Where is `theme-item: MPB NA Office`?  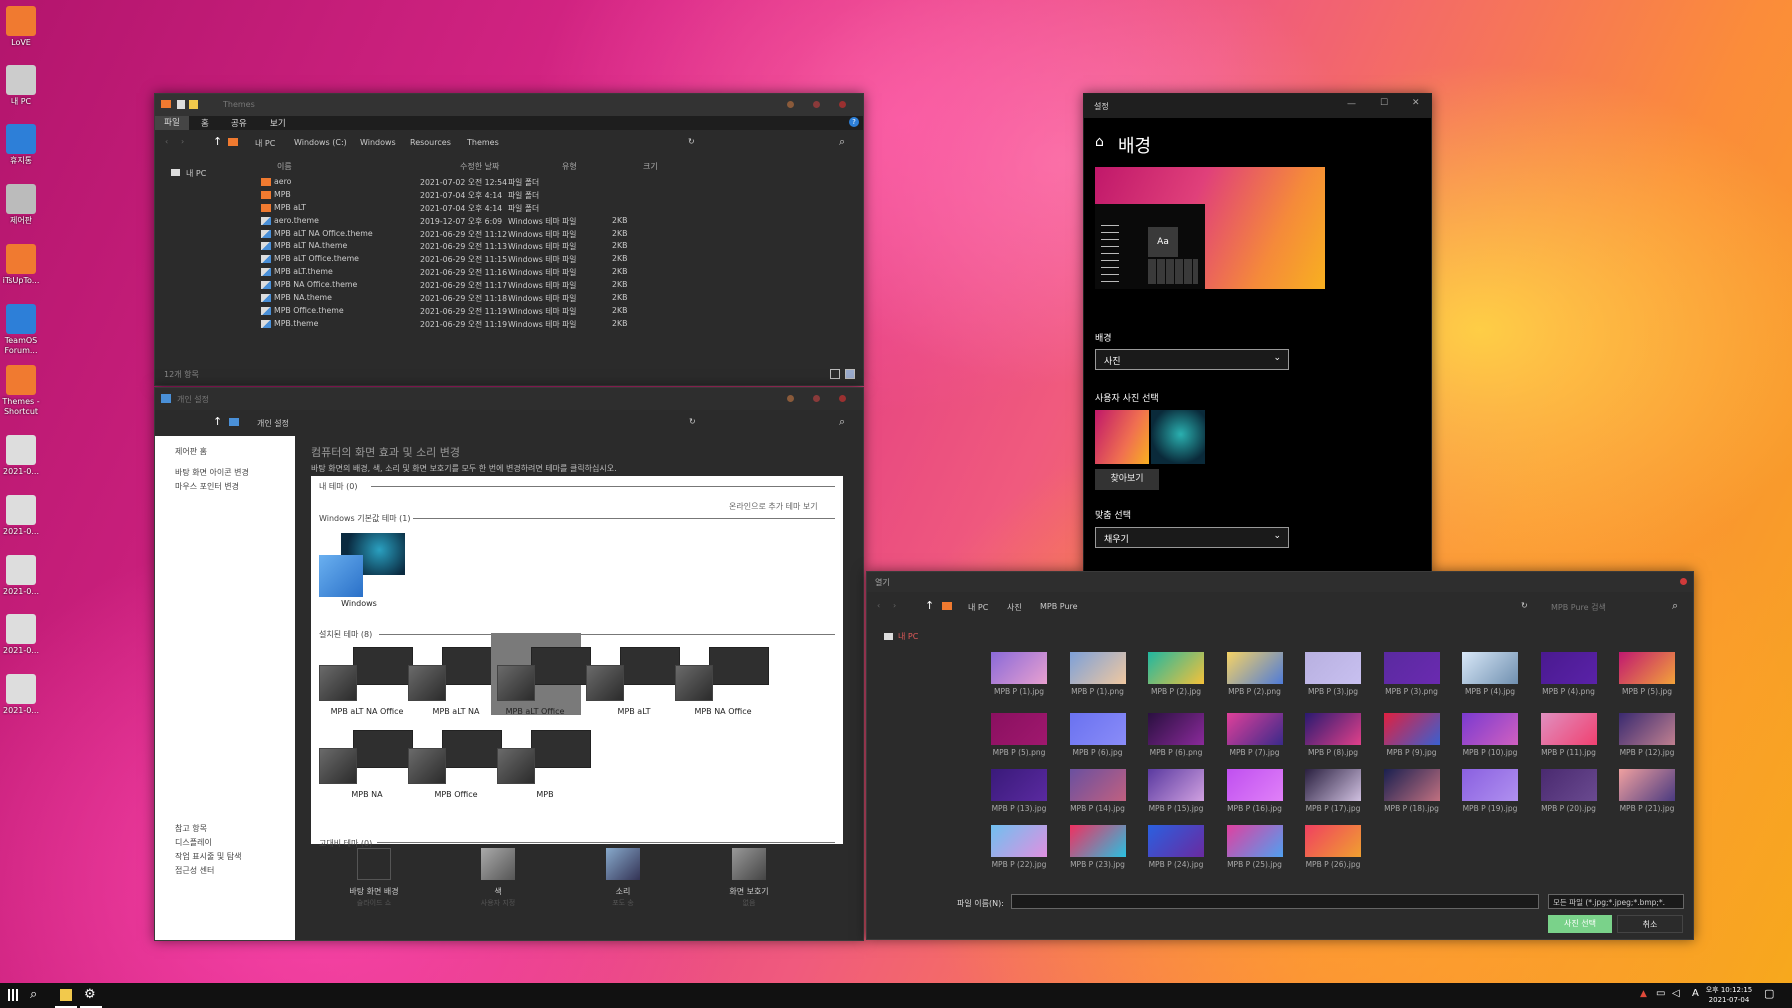
theme-item: MPB NA Office is located at coordinates (721, 678).